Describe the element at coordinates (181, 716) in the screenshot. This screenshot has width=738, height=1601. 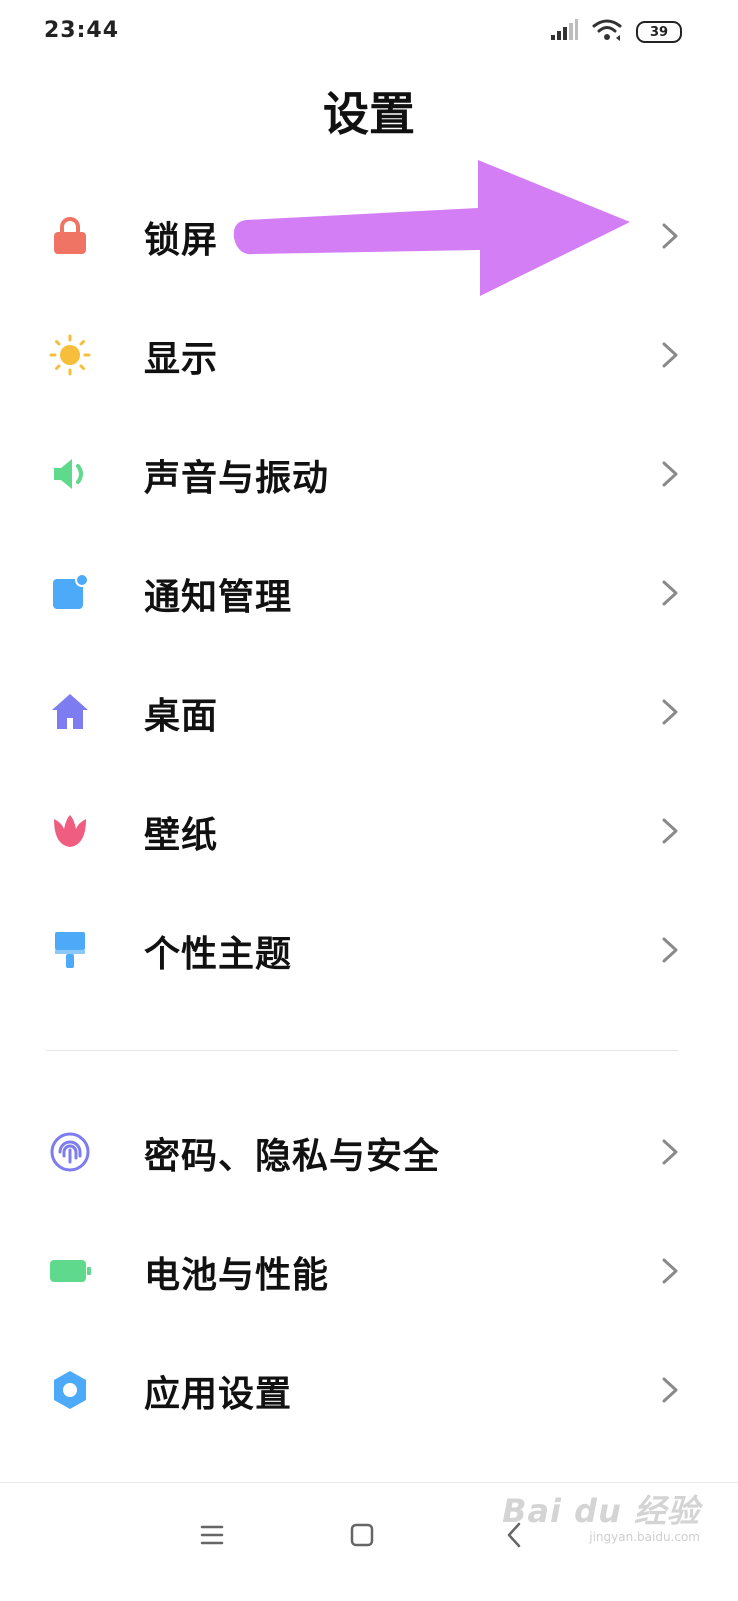
I see `settings-item-label: 桌面` at that location.